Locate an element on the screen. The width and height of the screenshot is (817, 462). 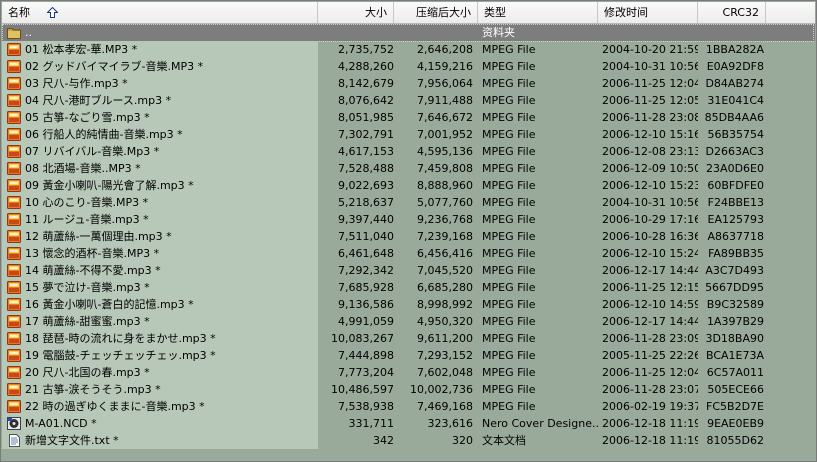
folder-icon is located at coordinates (14, 33).